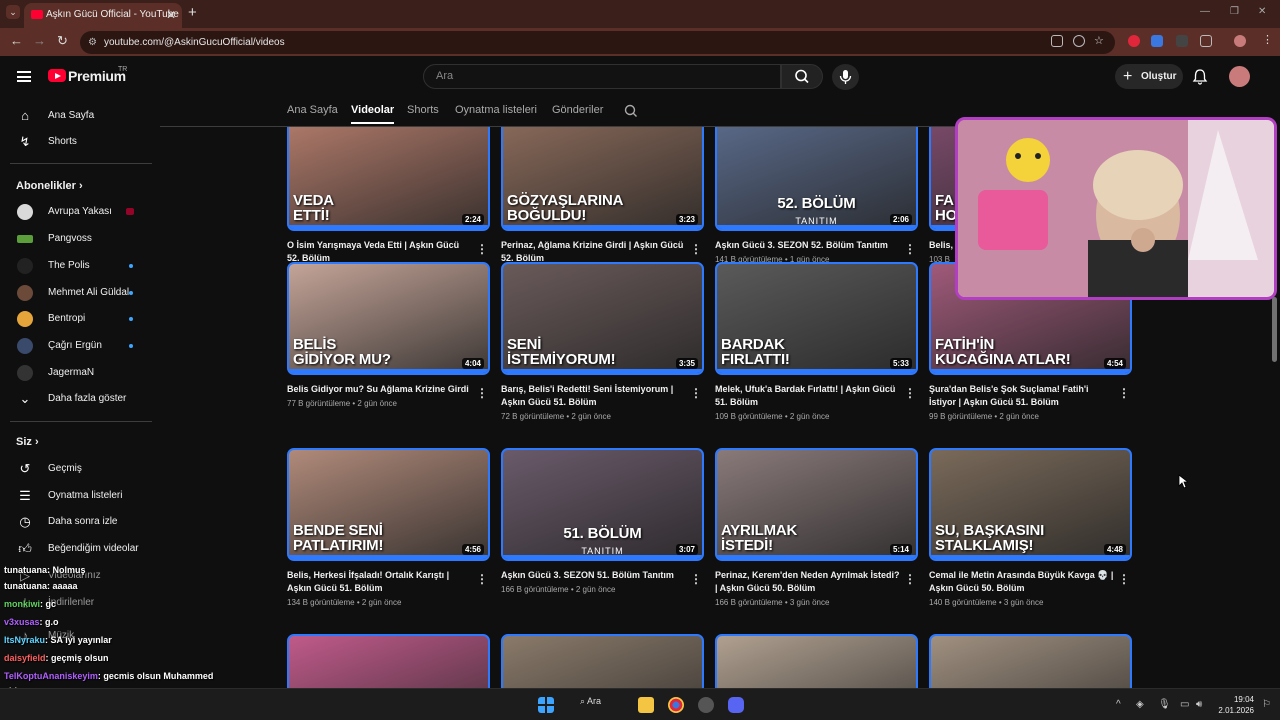  What do you see at coordinates (816, 179) in the screenshot?
I see `video-thumbnail: 52. BÖLÜM TANITIM 2:06` at bounding box center [816, 179].